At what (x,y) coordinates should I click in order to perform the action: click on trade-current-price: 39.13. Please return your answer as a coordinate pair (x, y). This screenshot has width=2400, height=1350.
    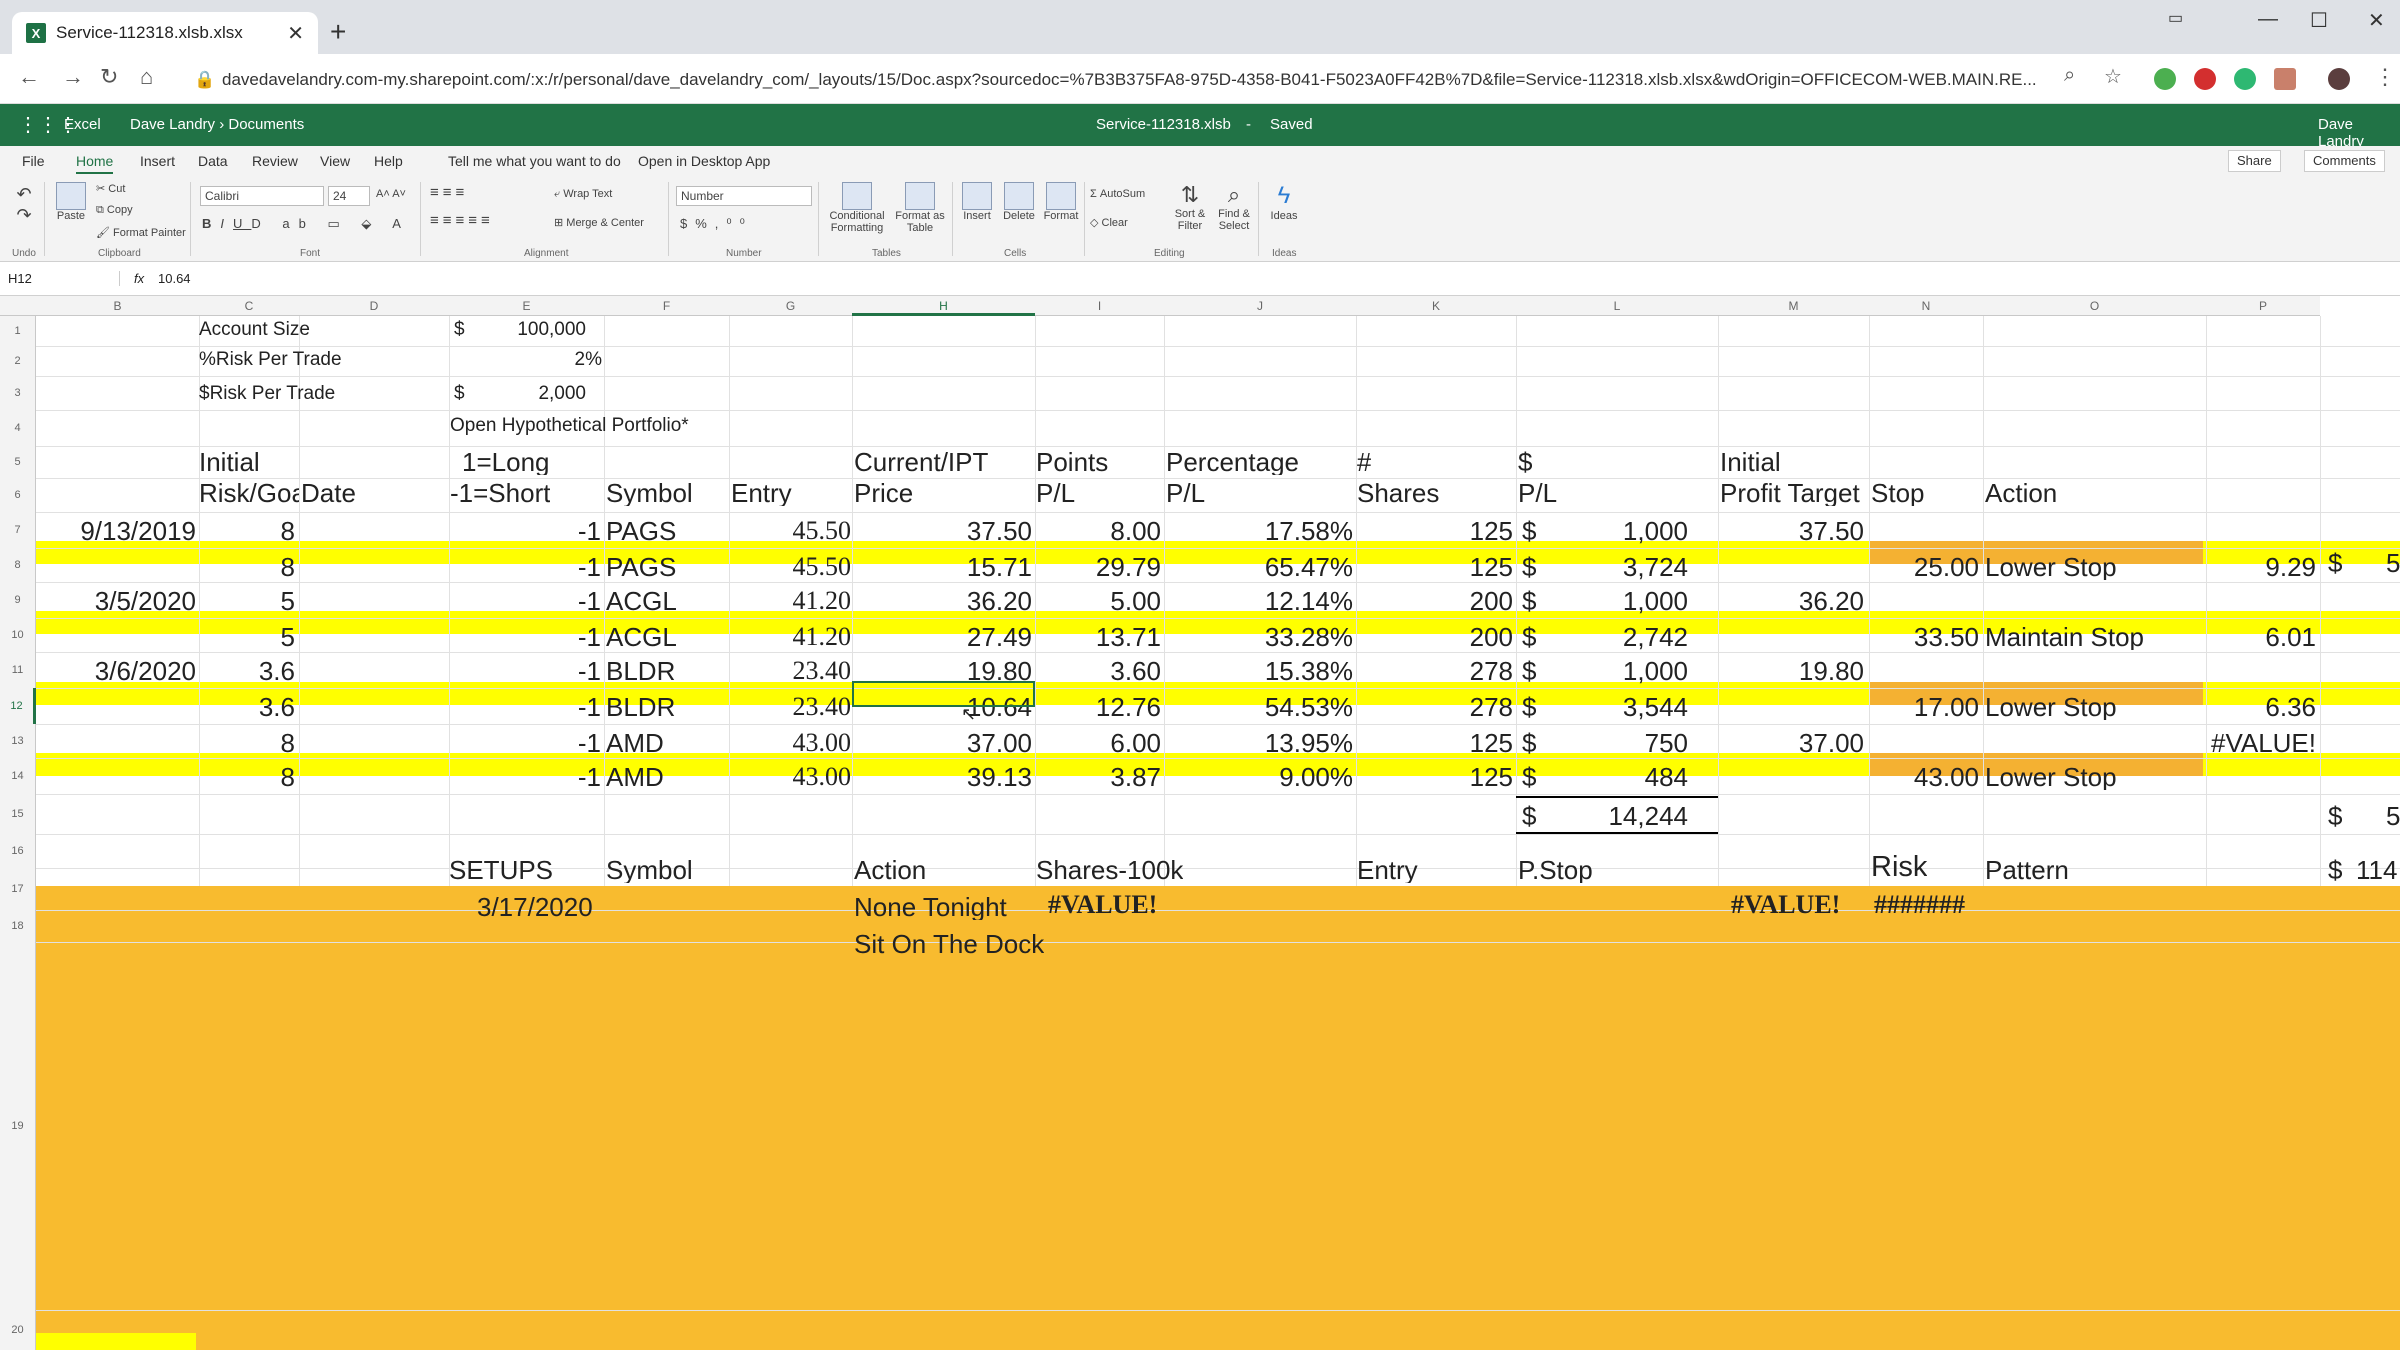
    Looking at the image, I should click on (942, 777).